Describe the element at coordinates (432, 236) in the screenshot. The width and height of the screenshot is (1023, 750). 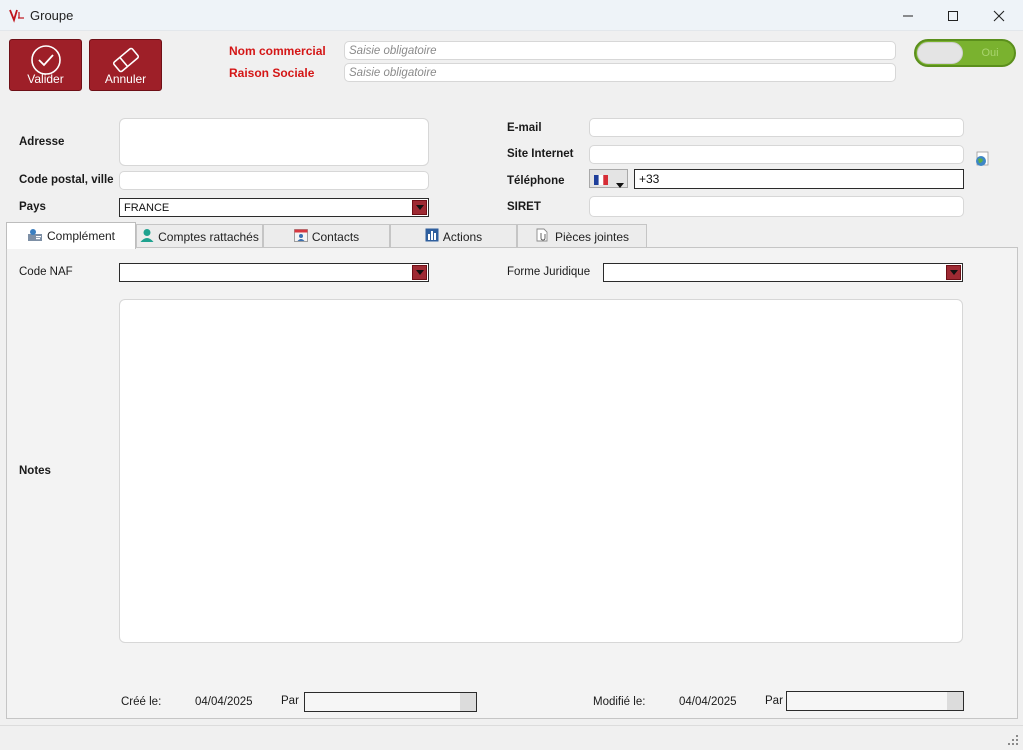
I see `bar-chart-icon` at that location.